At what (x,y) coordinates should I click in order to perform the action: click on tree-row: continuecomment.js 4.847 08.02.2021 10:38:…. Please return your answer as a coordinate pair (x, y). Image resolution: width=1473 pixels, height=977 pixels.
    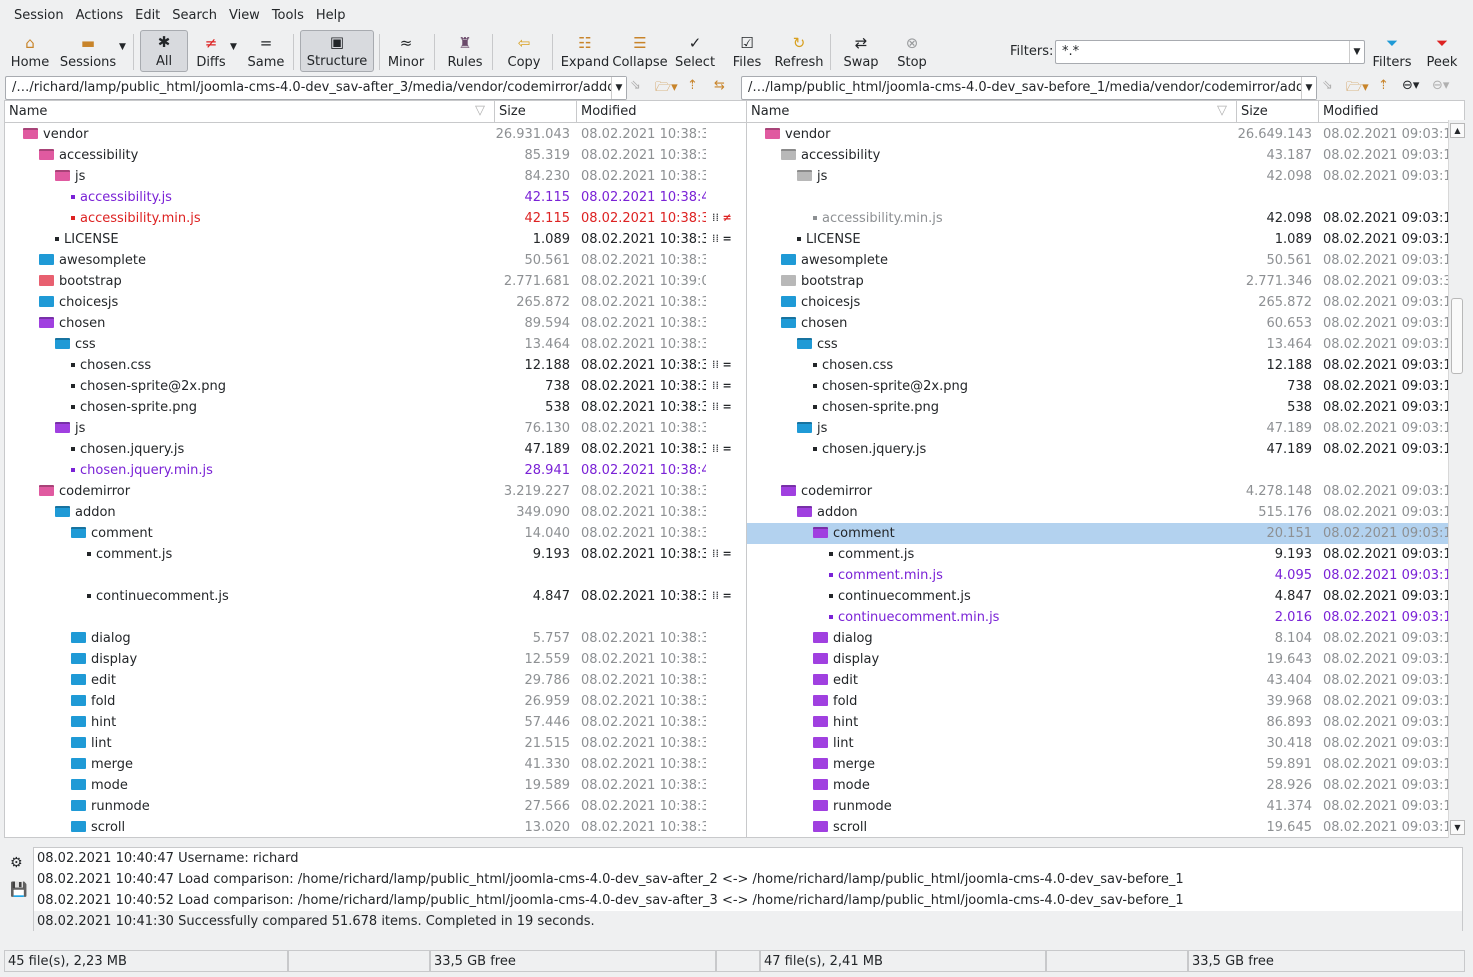
    Looking at the image, I should click on (355, 596).